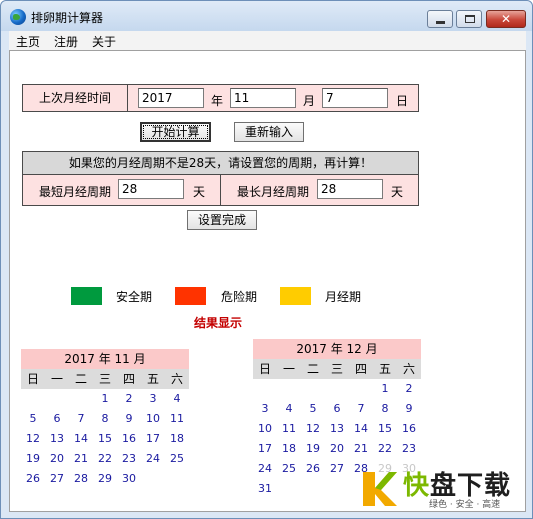 The image size is (533, 519). I want to click on menstrual-period-swatch, so click(295, 296).